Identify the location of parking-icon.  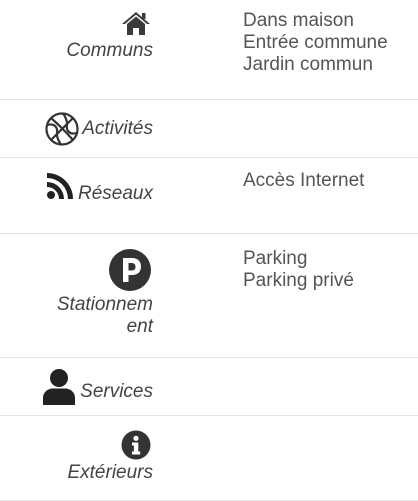
(130, 270).